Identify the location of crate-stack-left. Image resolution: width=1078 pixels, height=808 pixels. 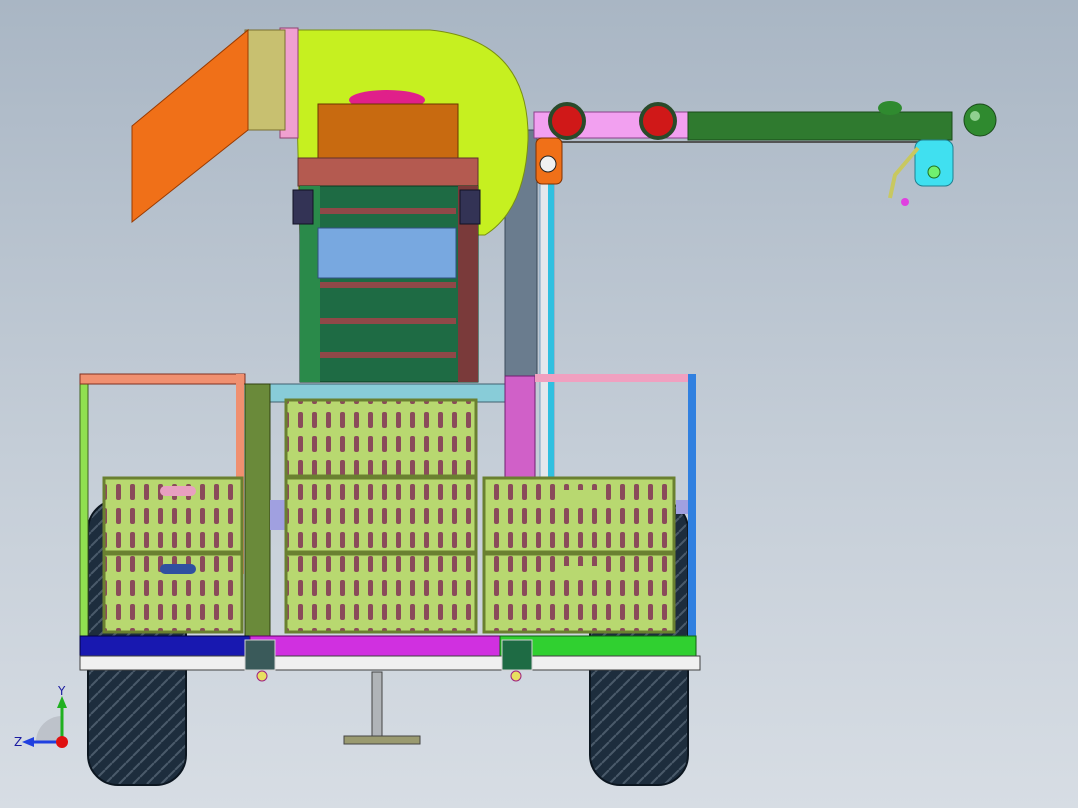
(173, 555).